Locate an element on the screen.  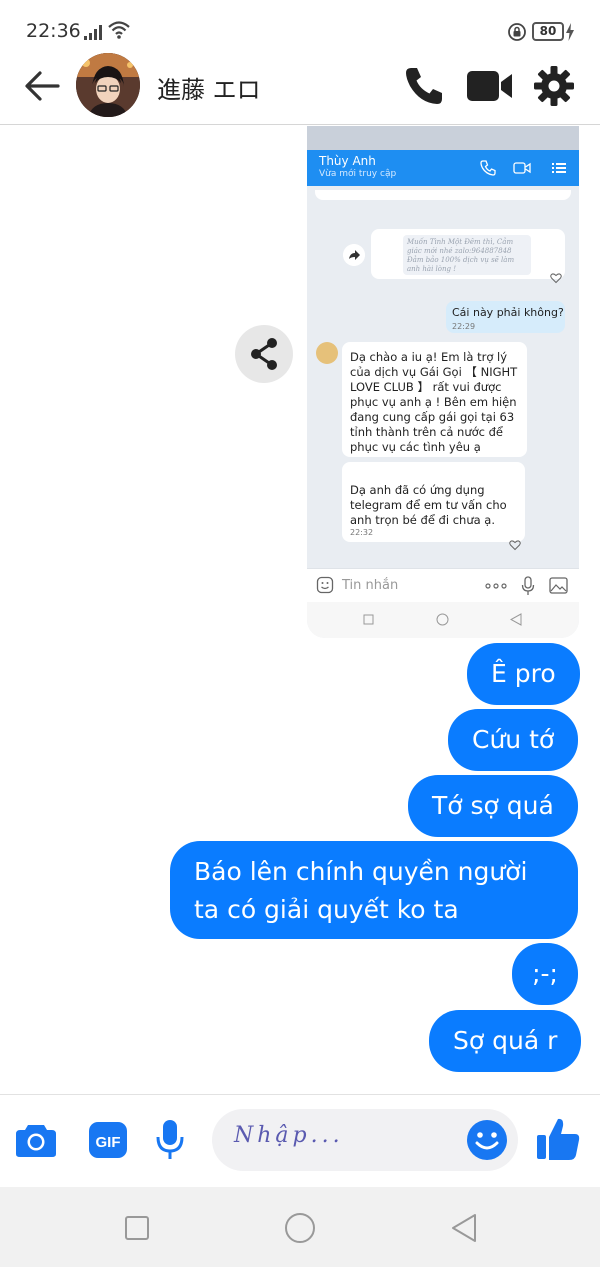
contact-name: 進藤 エロ is located at coordinates (209, 87).